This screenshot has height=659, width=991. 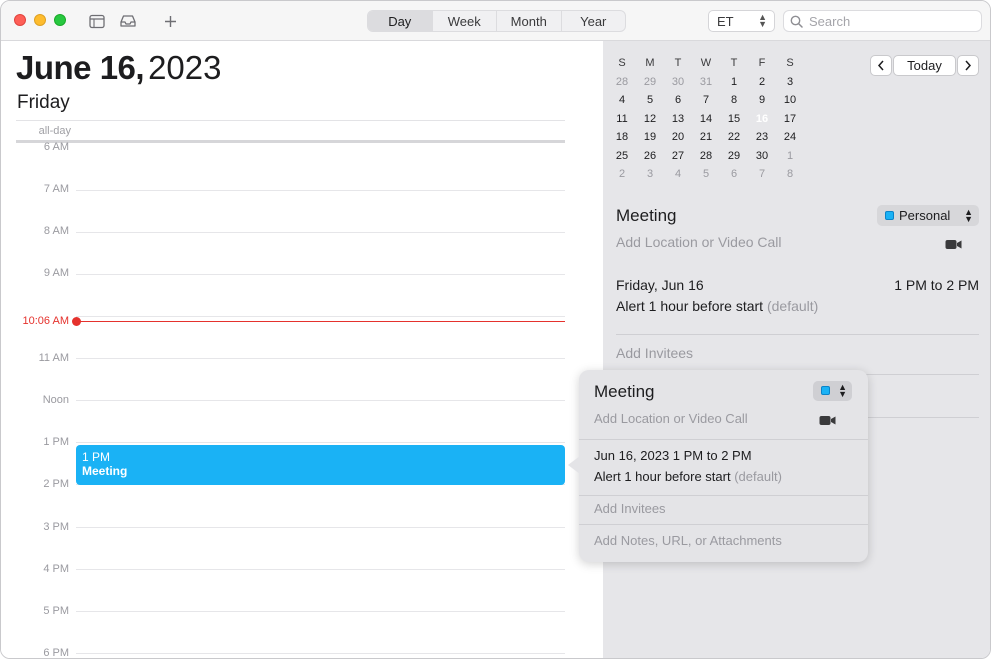 I want to click on mini-calendar-today: 16, so click(x=762, y=118).